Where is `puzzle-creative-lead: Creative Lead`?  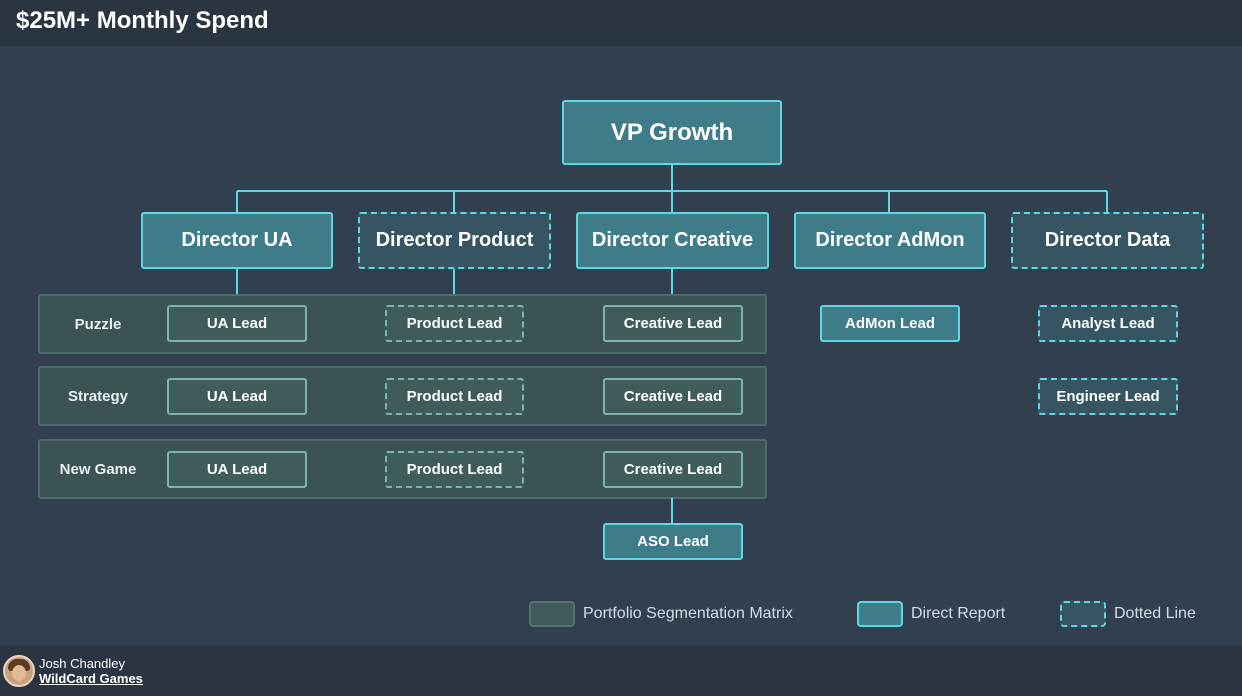
puzzle-creative-lead: Creative Lead is located at coordinates (673, 323).